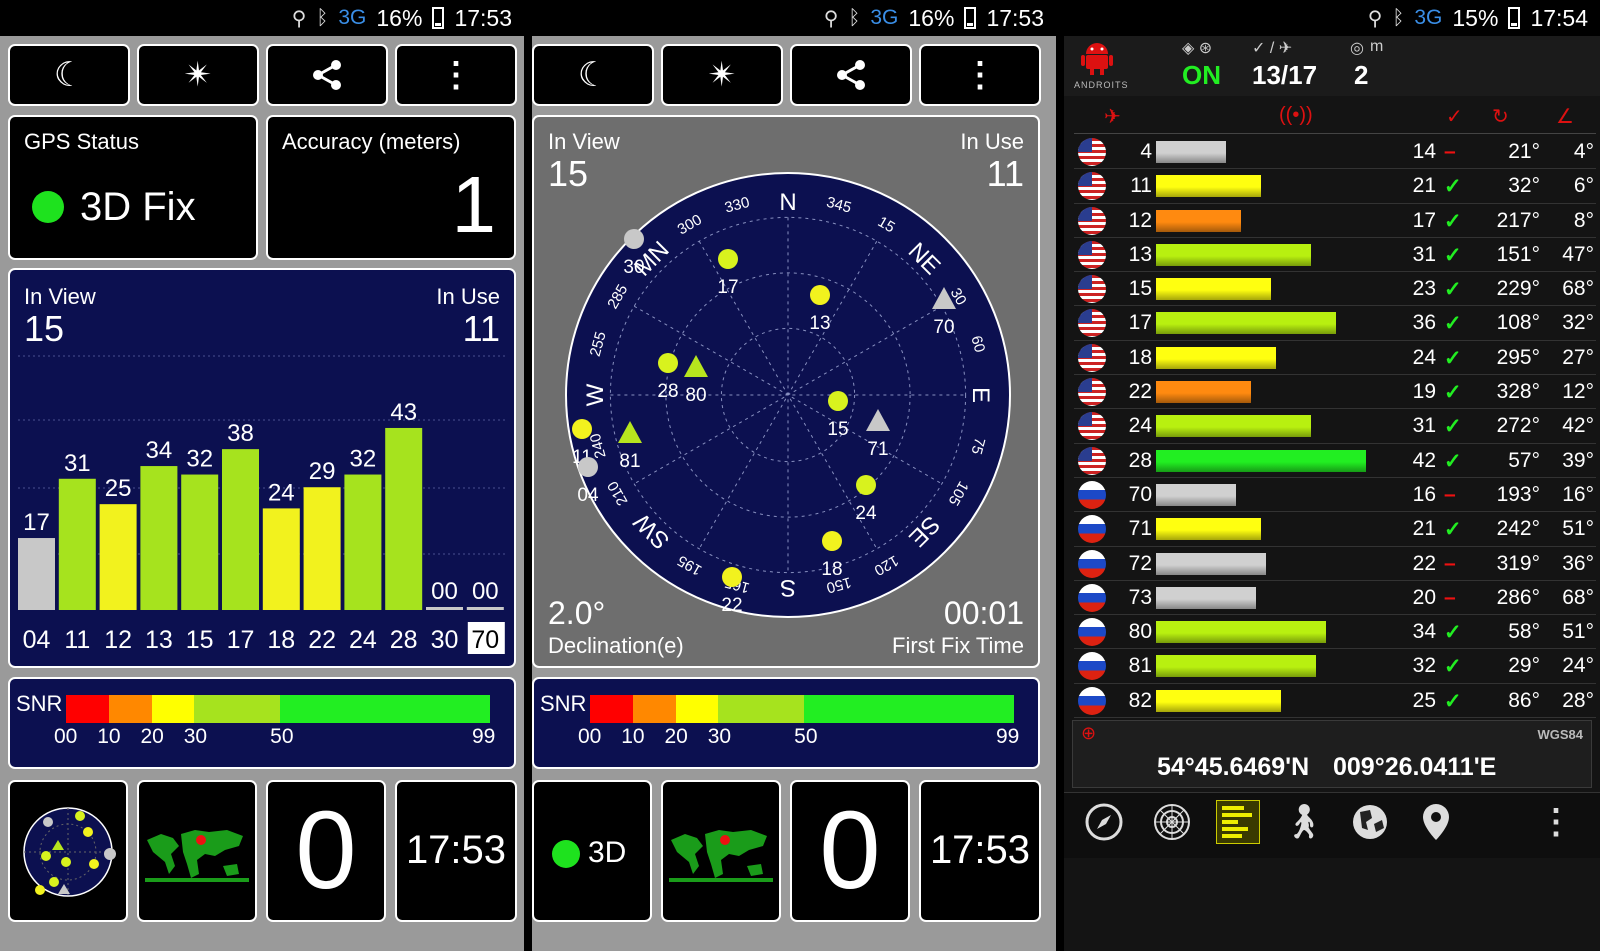 The image size is (1600, 951). I want to click on satellite-row: 4 14– 21° 4°, so click(1335, 152).